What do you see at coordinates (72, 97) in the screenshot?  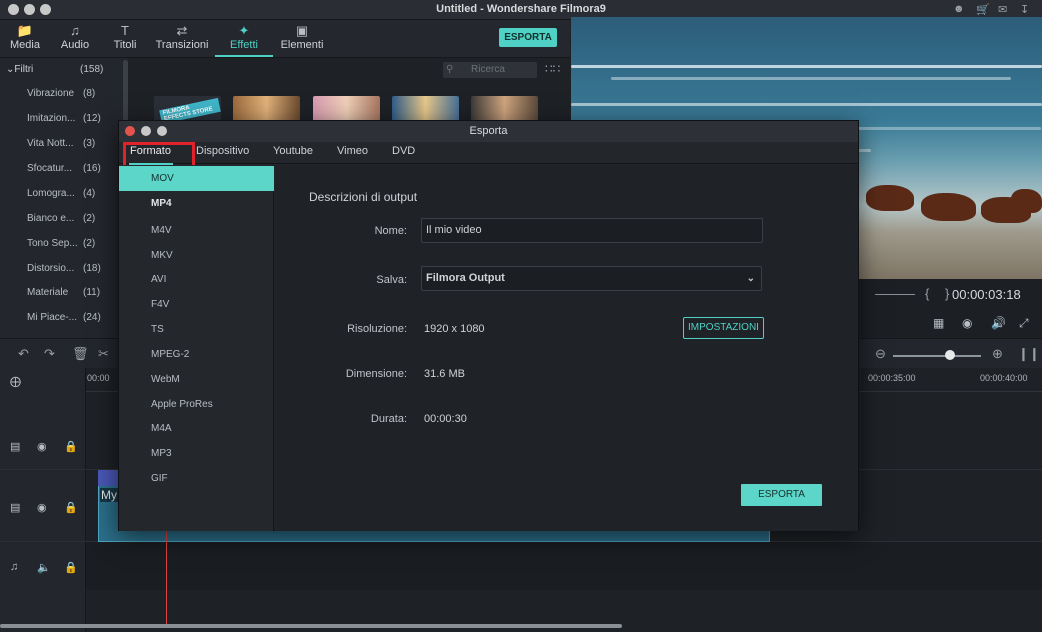 I see `filter-item: Vibrazione (8)` at bounding box center [72, 97].